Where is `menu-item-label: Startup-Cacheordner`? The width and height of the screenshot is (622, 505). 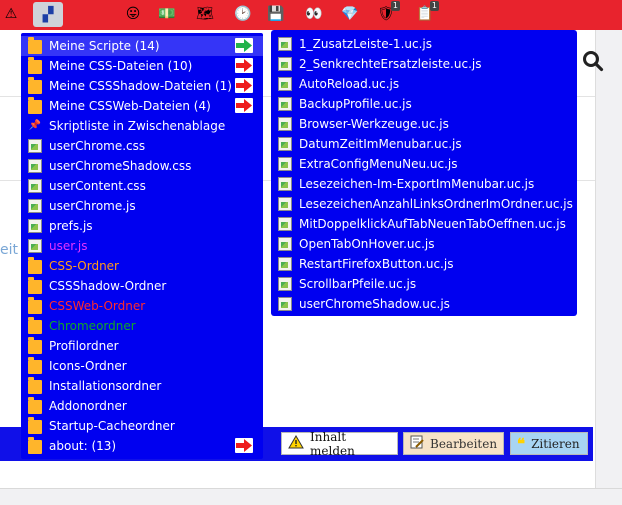 menu-item-label: Startup-Cacheordner is located at coordinates (112, 426).